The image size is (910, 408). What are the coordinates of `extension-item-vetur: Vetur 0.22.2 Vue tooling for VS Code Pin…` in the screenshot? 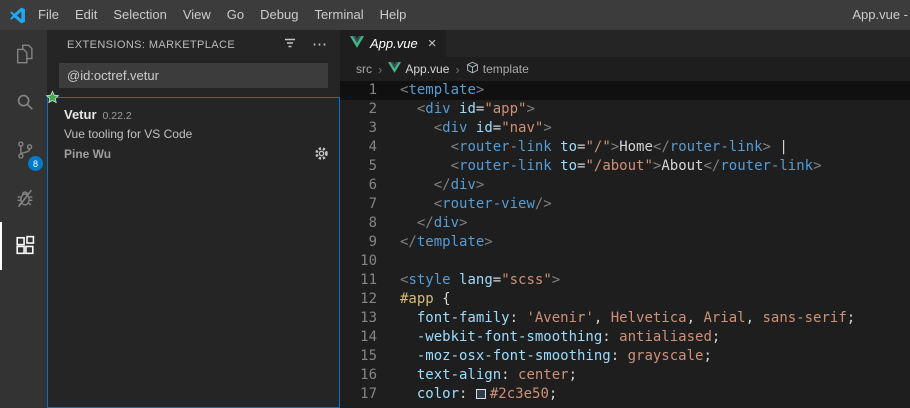 It's located at (192, 130).